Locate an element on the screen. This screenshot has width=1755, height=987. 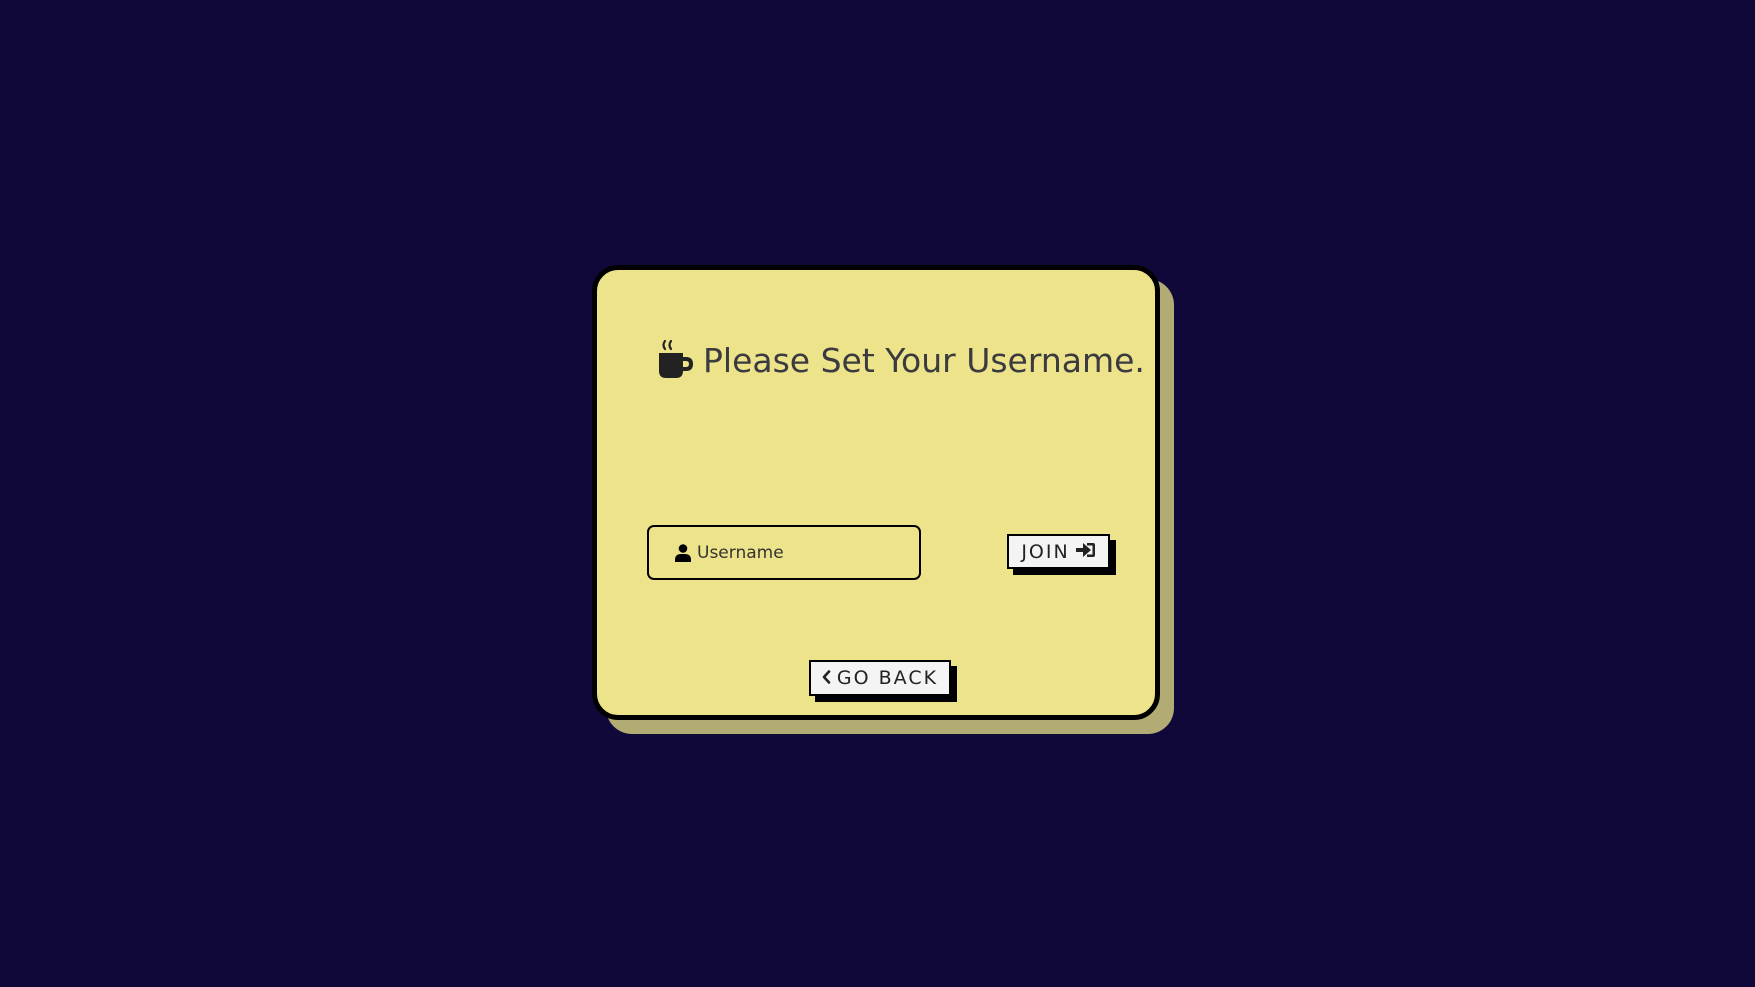
join-button: JOIN is located at coordinates (1058, 551).